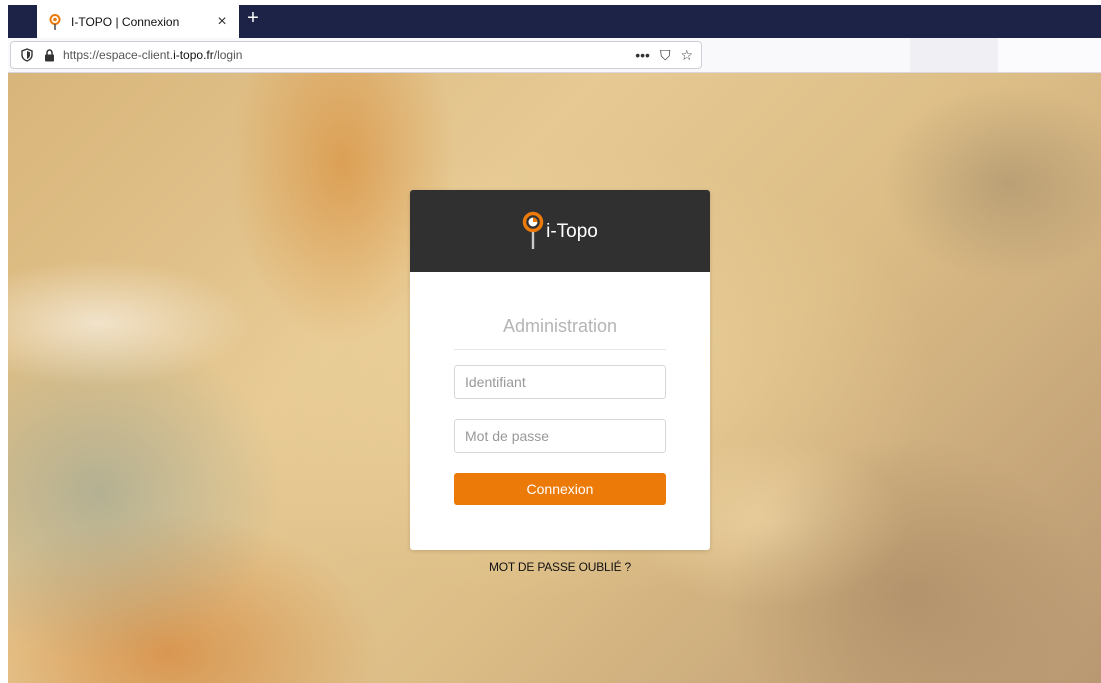 This screenshot has height=683, width=1101. I want to click on login-button: Connexion, so click(560, 489).